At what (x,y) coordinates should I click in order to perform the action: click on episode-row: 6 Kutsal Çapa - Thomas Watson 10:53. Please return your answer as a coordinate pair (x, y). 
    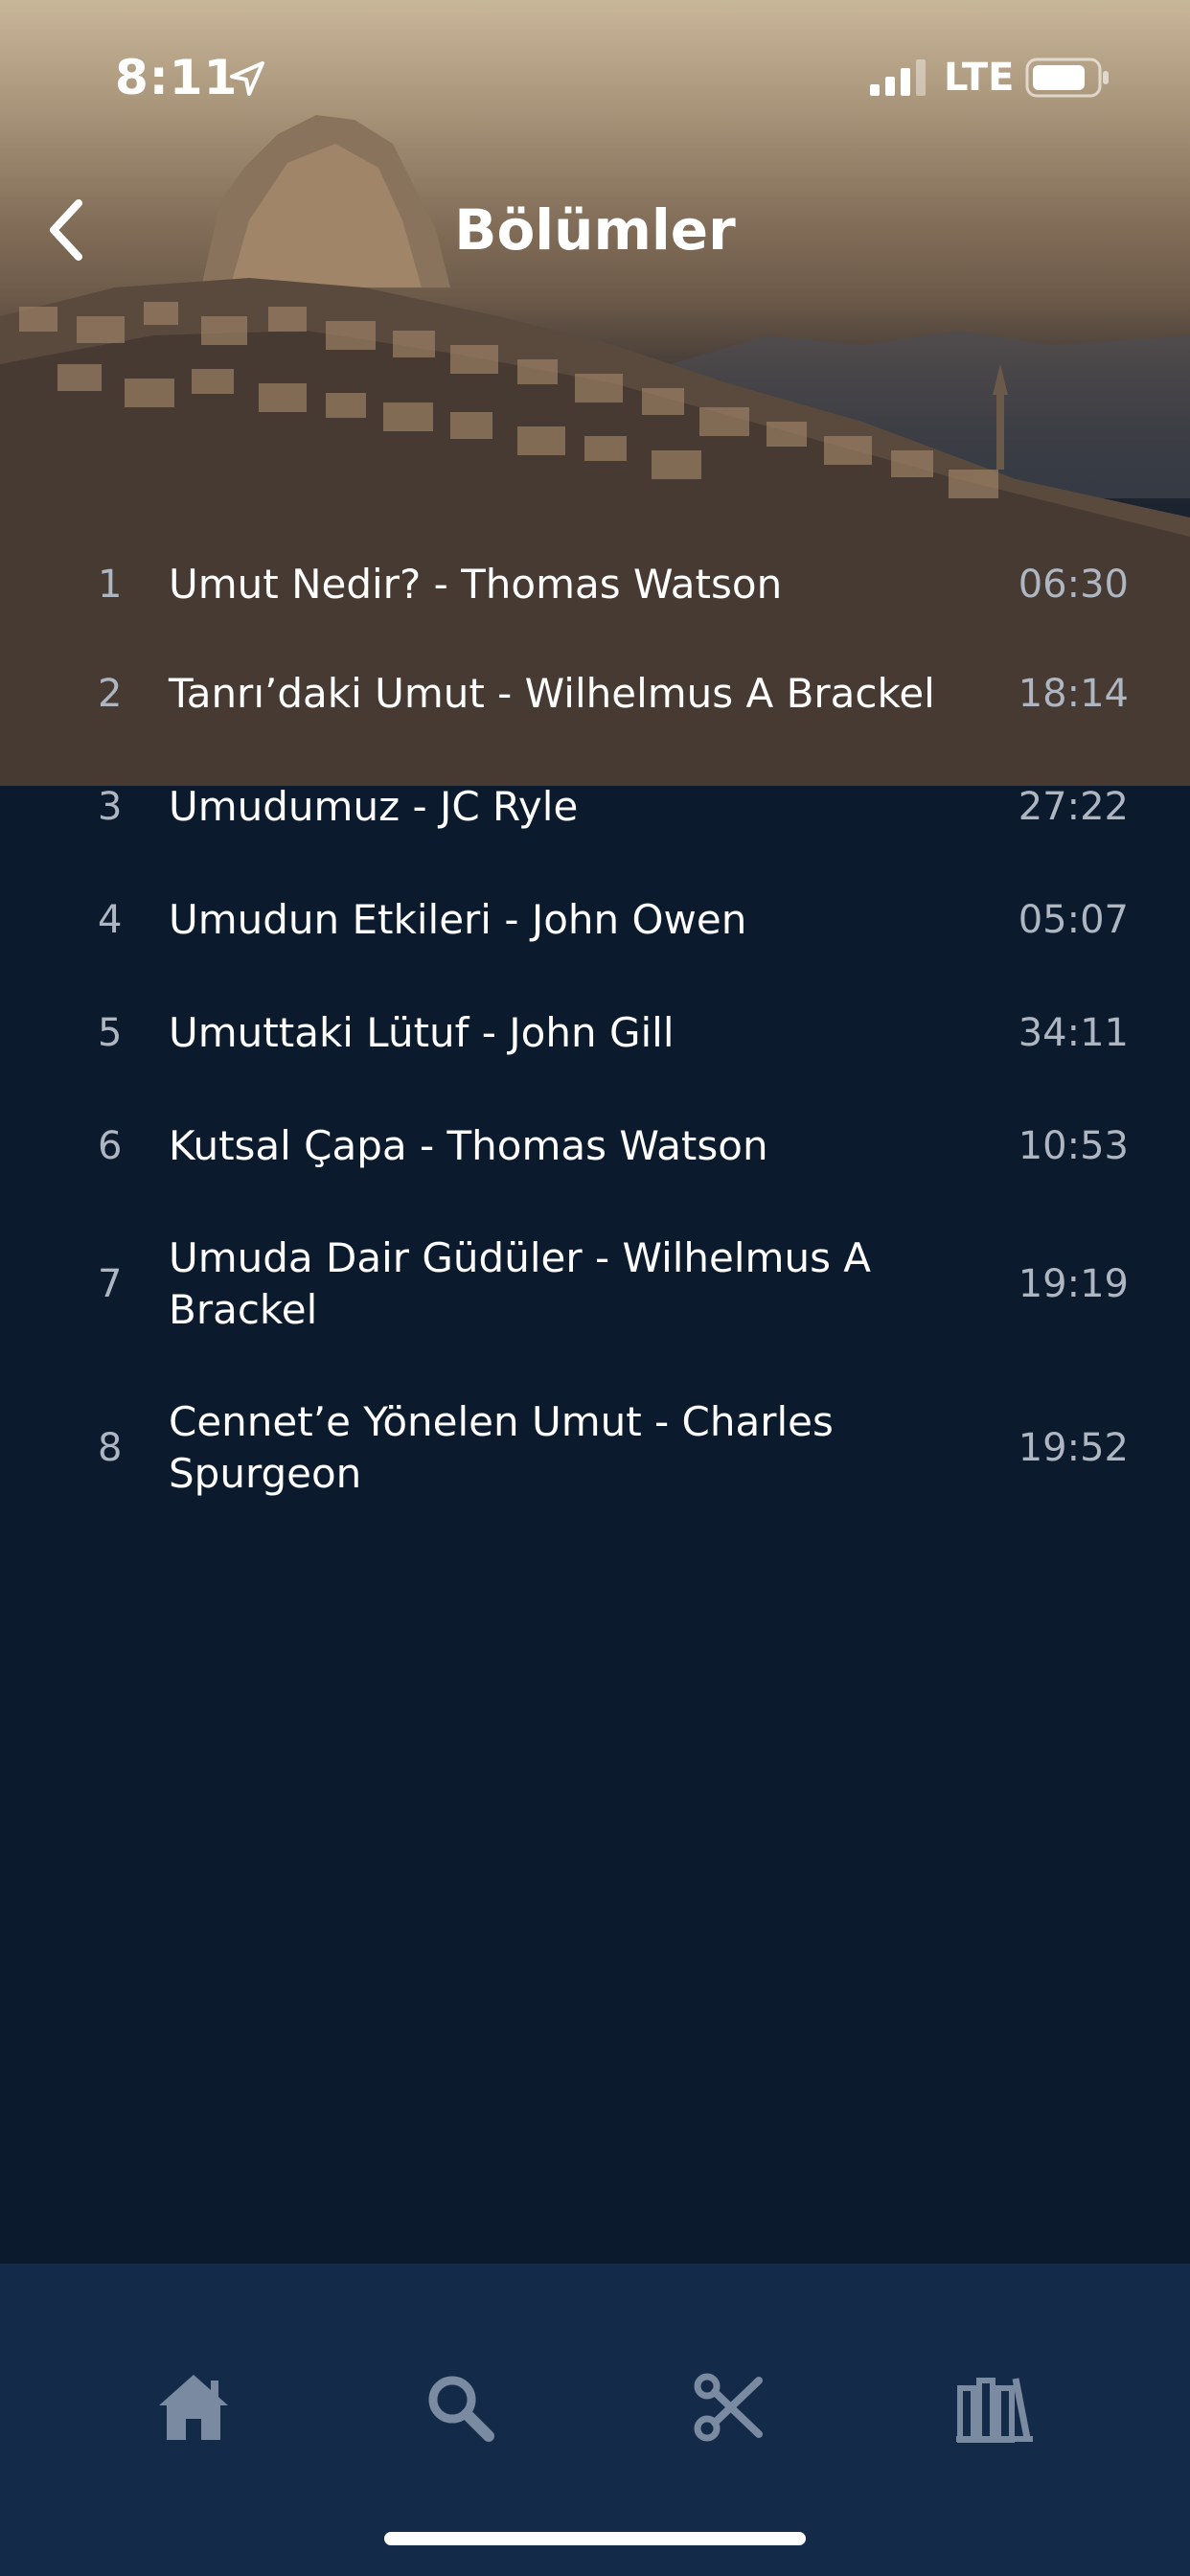
    Looking at the image, I should click on (595, 1146).